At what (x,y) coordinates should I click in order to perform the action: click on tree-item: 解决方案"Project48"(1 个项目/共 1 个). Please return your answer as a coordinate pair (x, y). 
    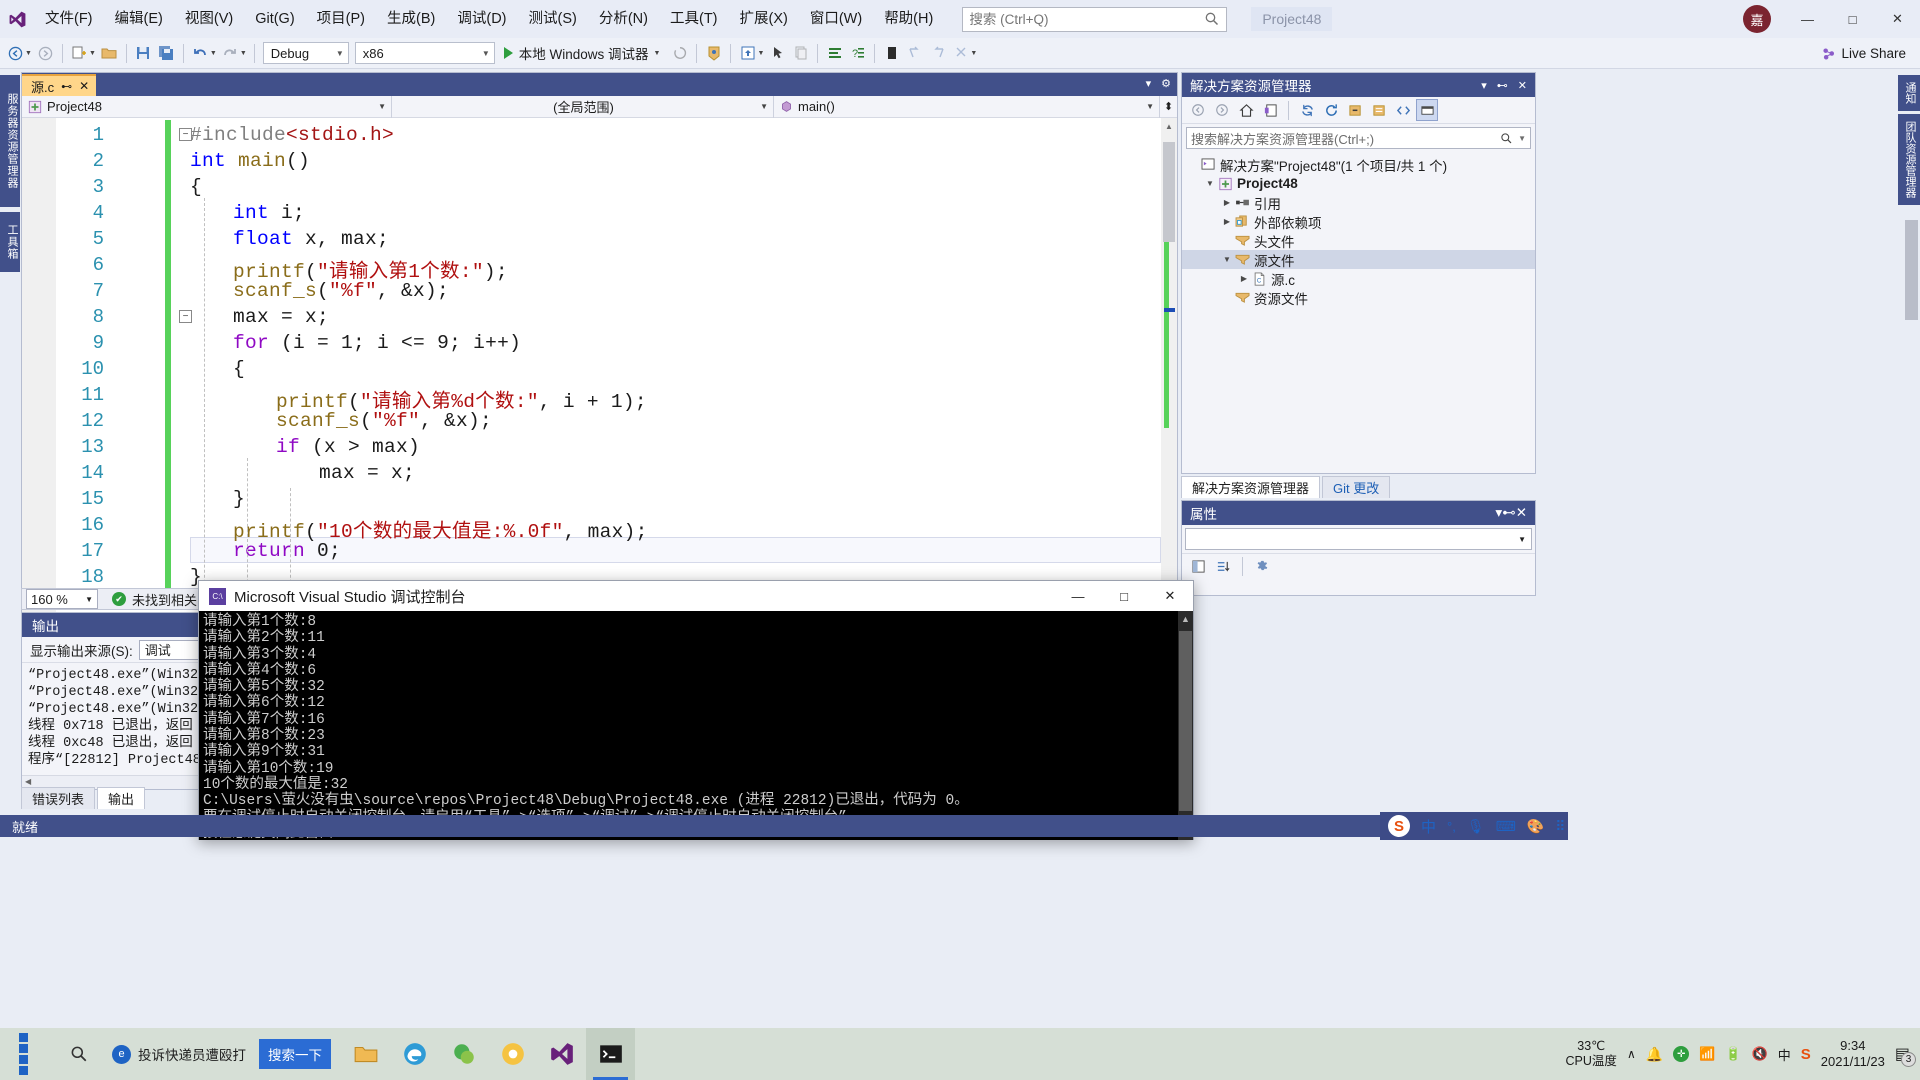
    Looking at the image, I should click on (1358, 164).